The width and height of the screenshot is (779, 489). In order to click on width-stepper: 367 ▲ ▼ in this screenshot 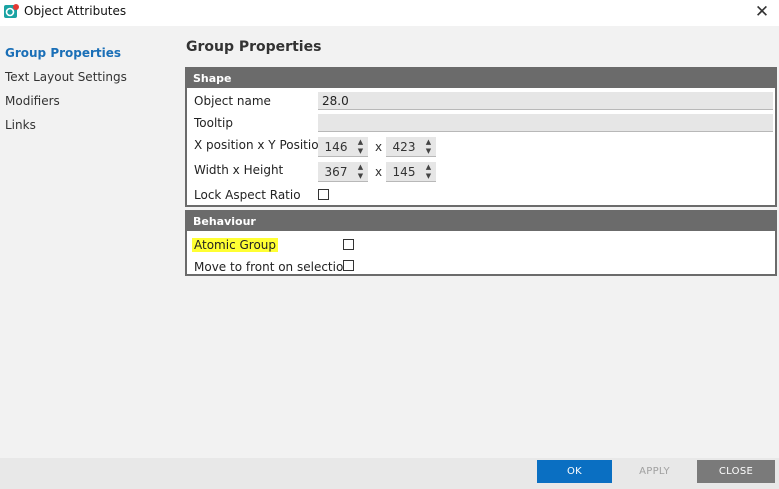, I will do `click(343, 172)`.